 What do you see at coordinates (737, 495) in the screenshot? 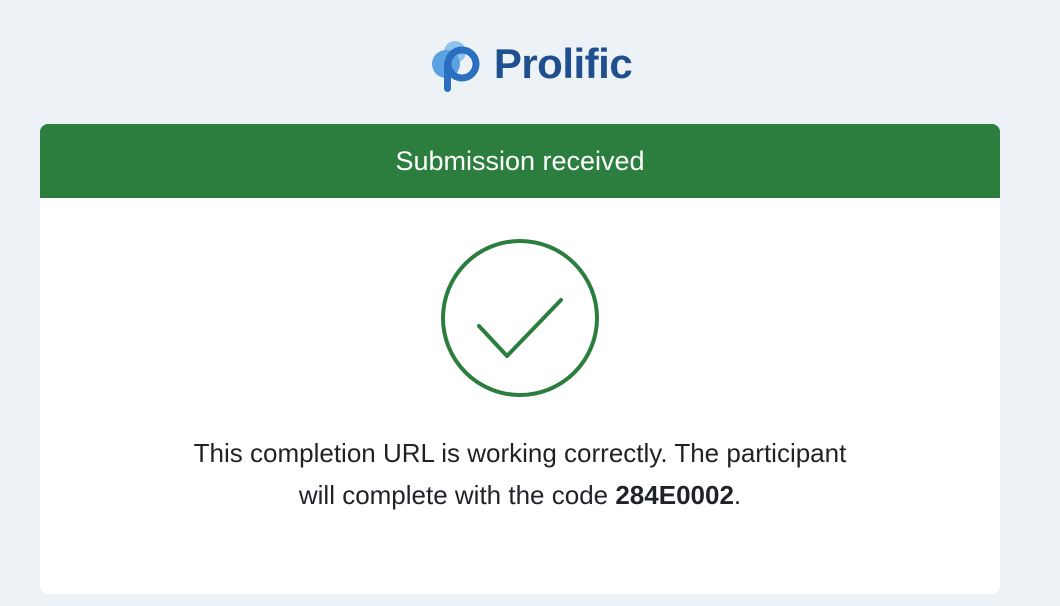
I see `message-line-2-suffix: .` at bounding box center [737, 495].